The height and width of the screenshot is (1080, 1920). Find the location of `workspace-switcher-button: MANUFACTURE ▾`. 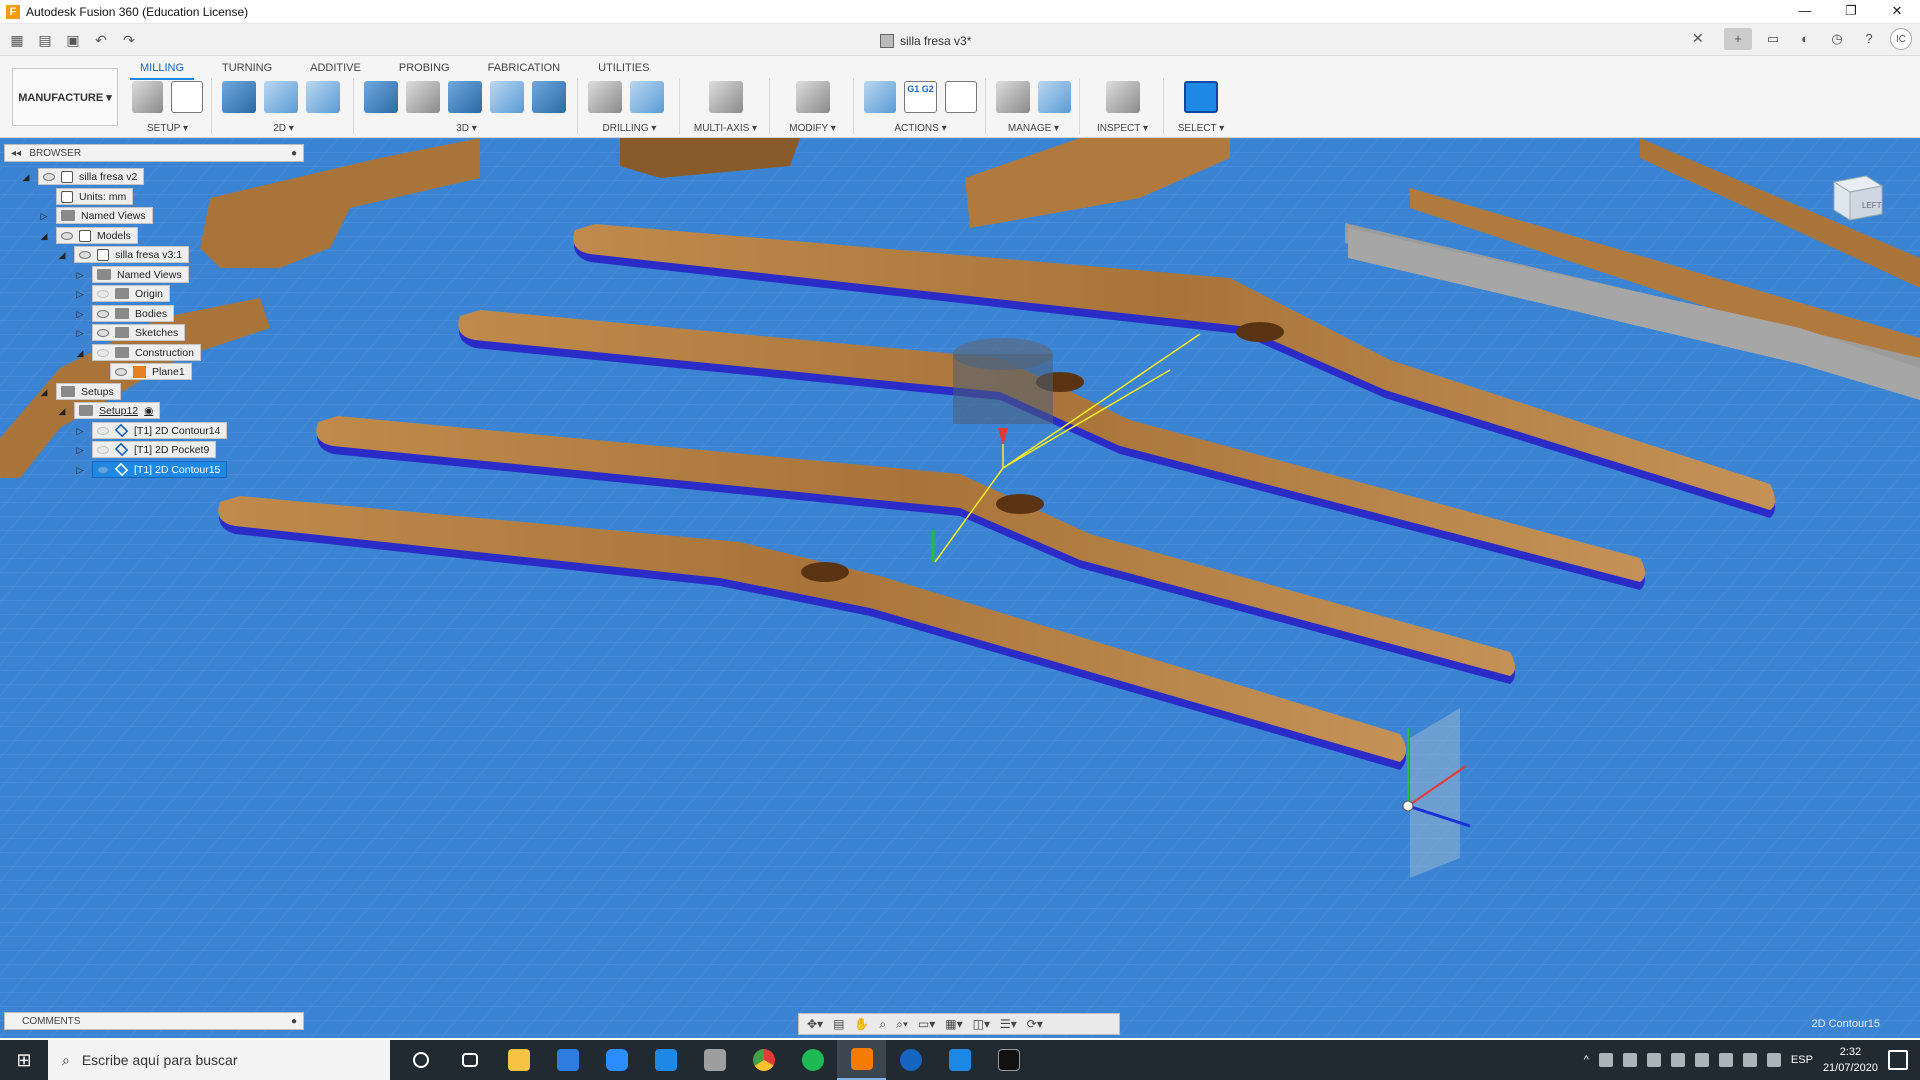

workspace-switcher-button: MANUFACTURE ▾ is located at coordinates (65, 97).